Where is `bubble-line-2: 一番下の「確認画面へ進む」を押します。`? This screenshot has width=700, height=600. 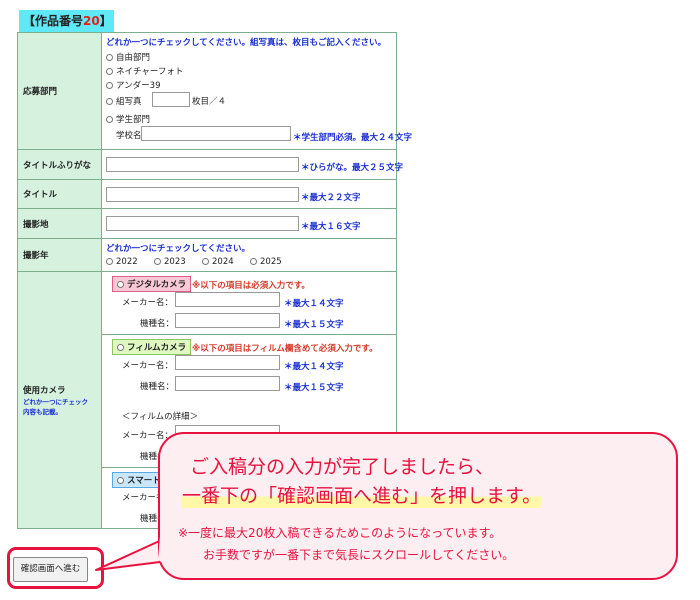
bubble-line-2: 一番下の「確認画面へ進む」を押します。 is located at coordinates (362, 494).